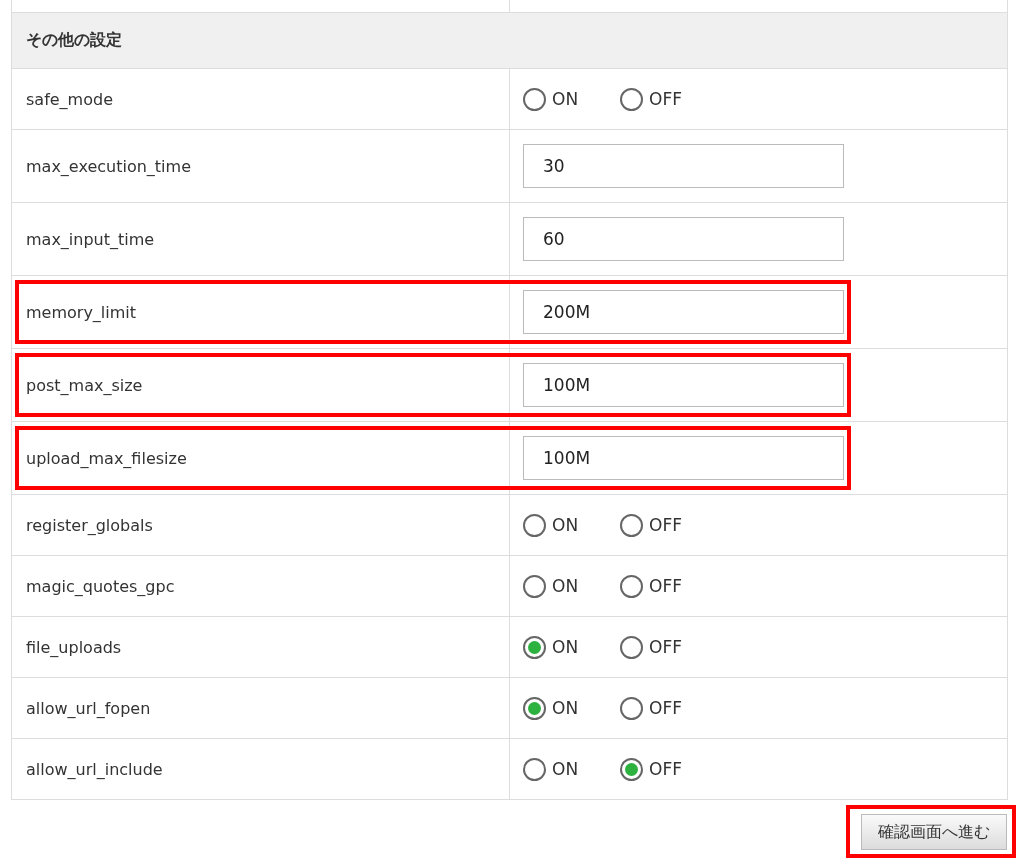 The image size is (1024, 858). Describe the element at coordinates (106, 458) in the screenshot. I see `setting-label: upload_max_filesize` at that location.